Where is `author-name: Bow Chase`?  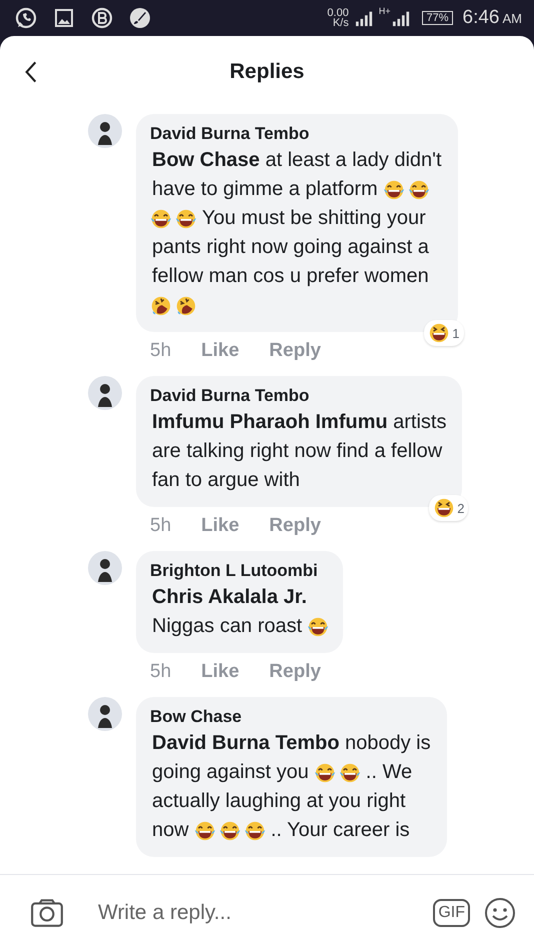 author-name: Bow Chase is located at coordinates (291, 717).